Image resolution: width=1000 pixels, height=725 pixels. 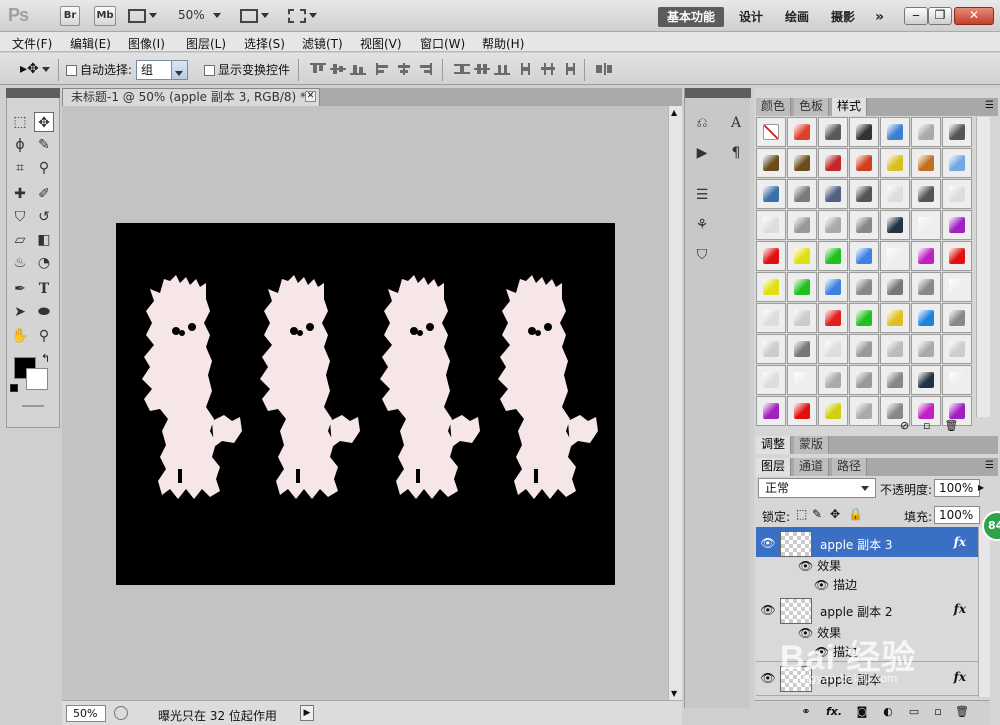 I want to click on layers-scrollbar, so click(x=984, y=612).